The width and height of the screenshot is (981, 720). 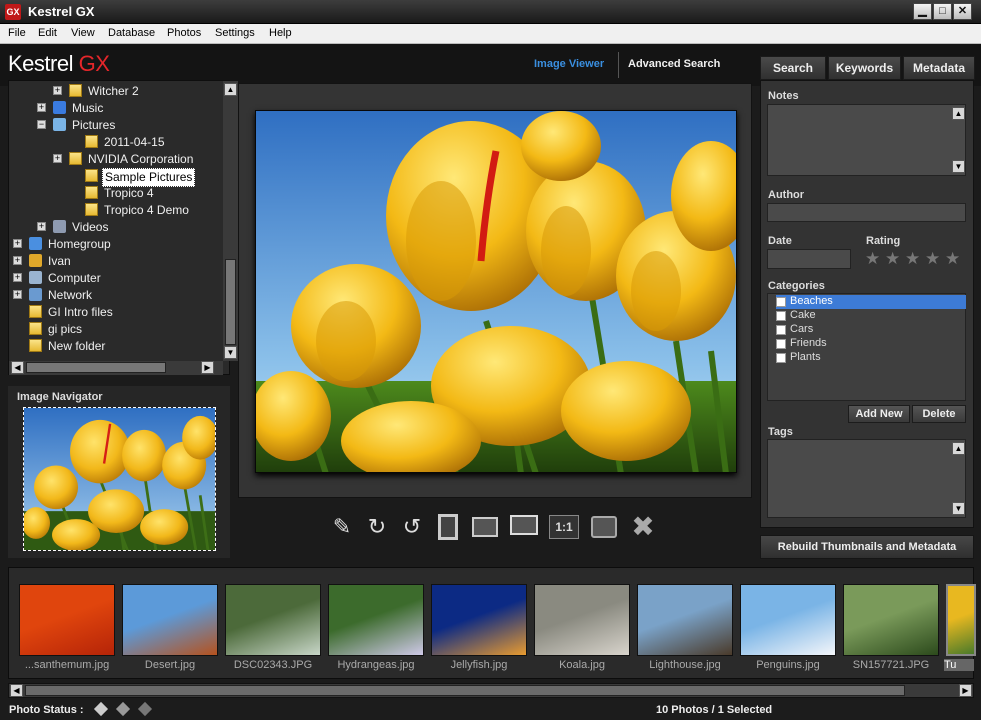 What do you see at coordinates (111, 125) in the screenshot?
I see `tree-item: − Pictures` at bounding box center [111, 125].